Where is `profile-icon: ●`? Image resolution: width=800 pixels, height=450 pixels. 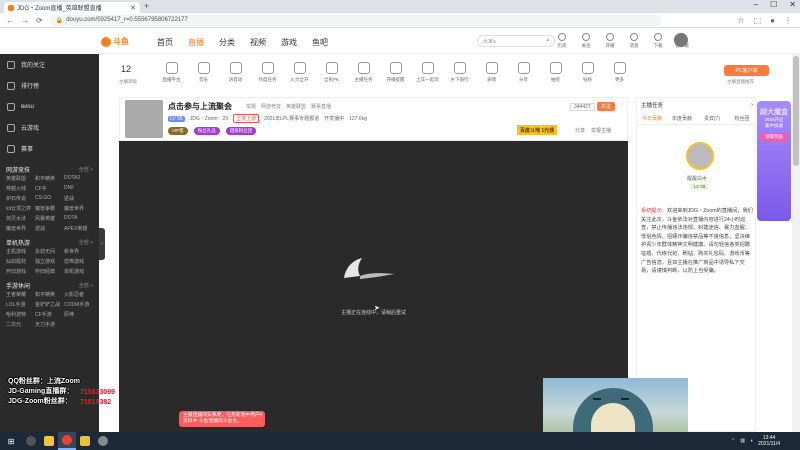 profile-icon: ● is located at coordinates (772, 20).